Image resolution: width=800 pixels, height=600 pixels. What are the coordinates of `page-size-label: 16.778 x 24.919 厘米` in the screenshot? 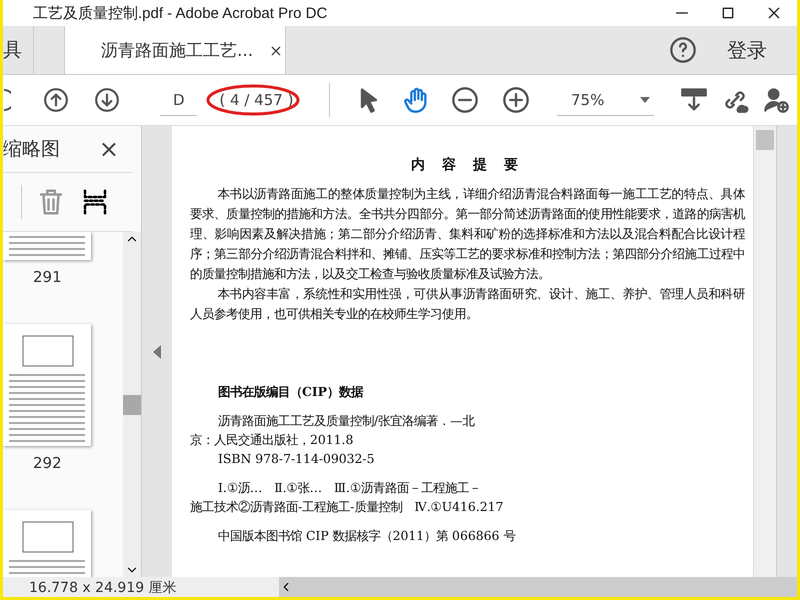 It's located at (103, 588).